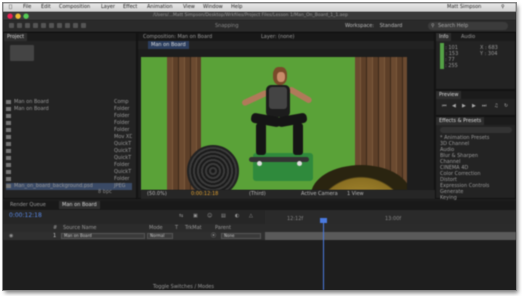 The height and width of the screenshot is (296, 522). Describe the element at coordinates (360, 26) in the screenshot. I see `workspace-label: Workspace:` at that location.